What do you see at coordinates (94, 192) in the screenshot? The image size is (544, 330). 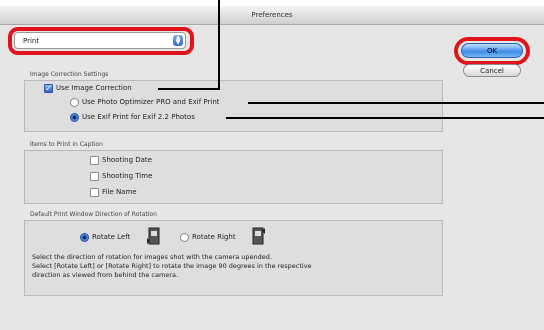 I see `file-name-checkbox` at bounding box center [94, 192].